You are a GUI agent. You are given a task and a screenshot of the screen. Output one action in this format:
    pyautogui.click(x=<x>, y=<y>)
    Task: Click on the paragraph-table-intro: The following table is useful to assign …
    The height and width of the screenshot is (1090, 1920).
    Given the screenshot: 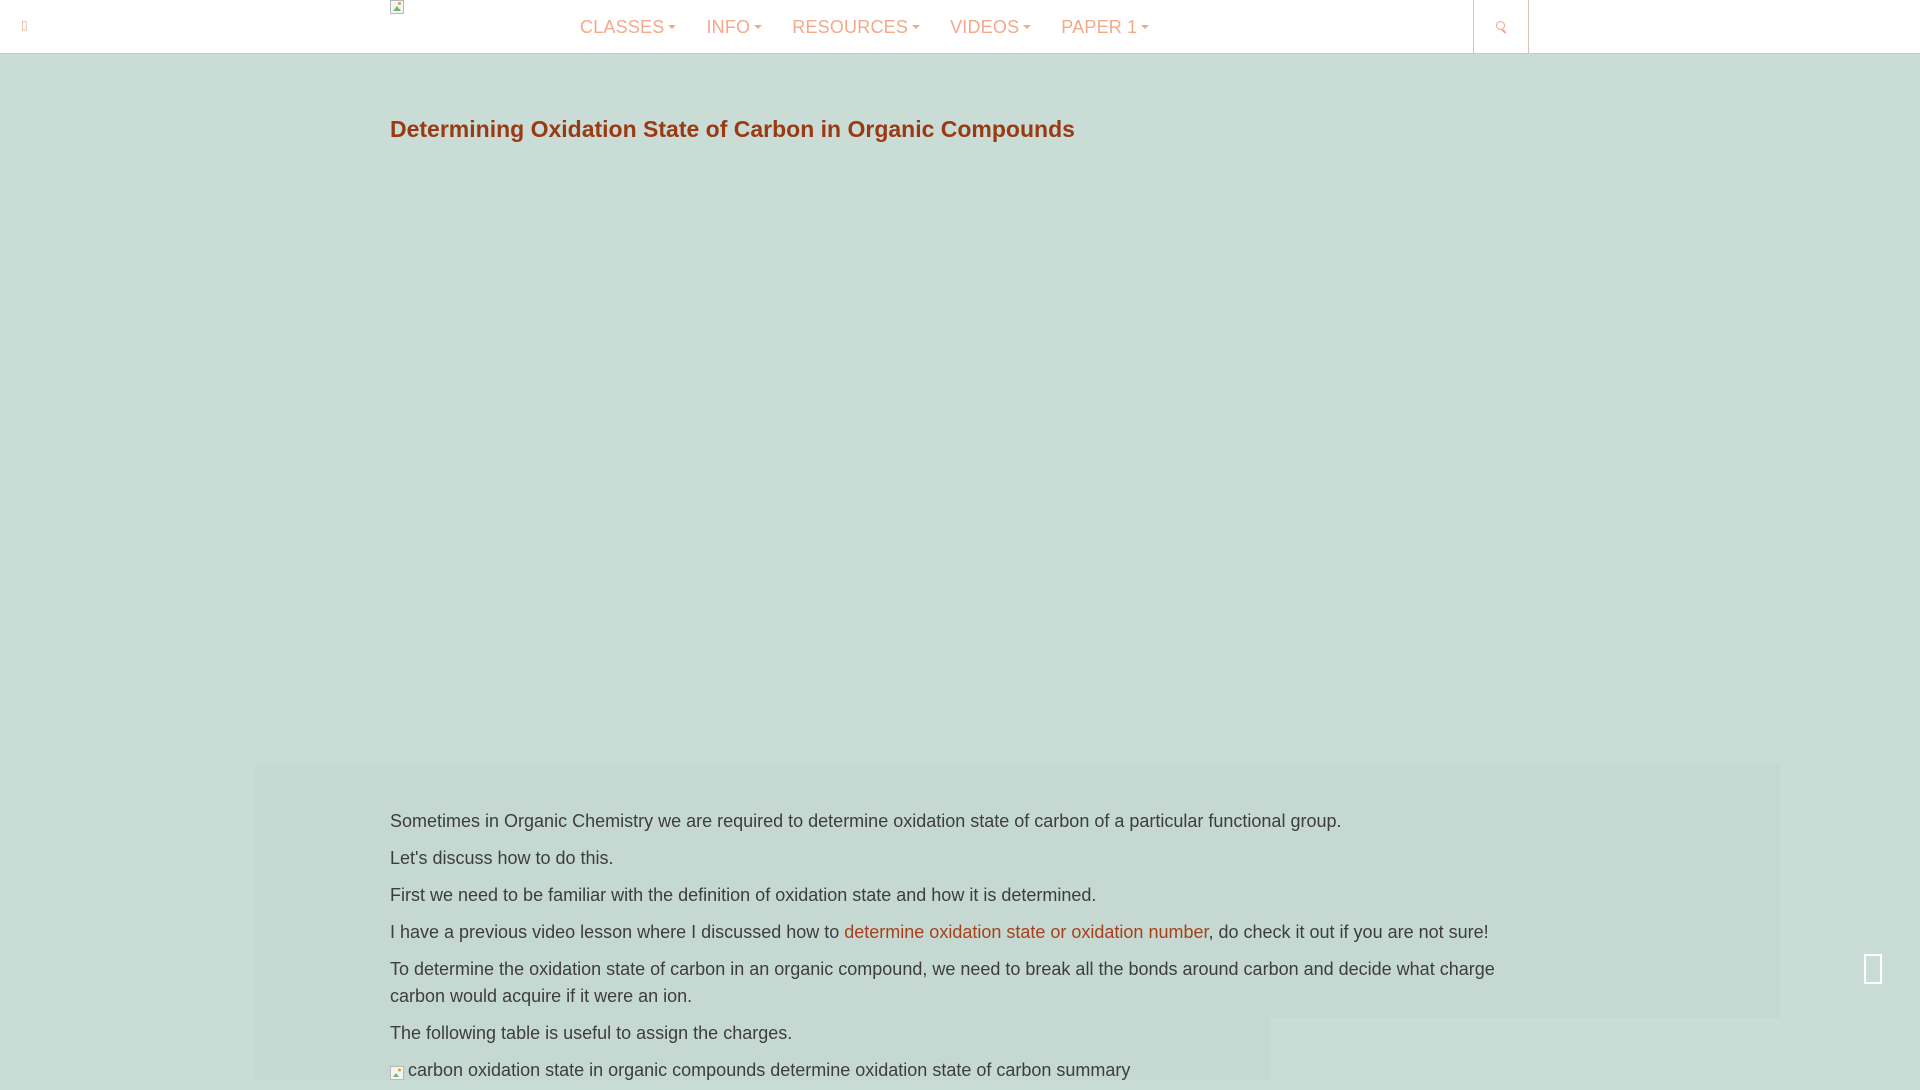 What is the action you would take?
    pyautogui.click(x=591, y=1033)
    